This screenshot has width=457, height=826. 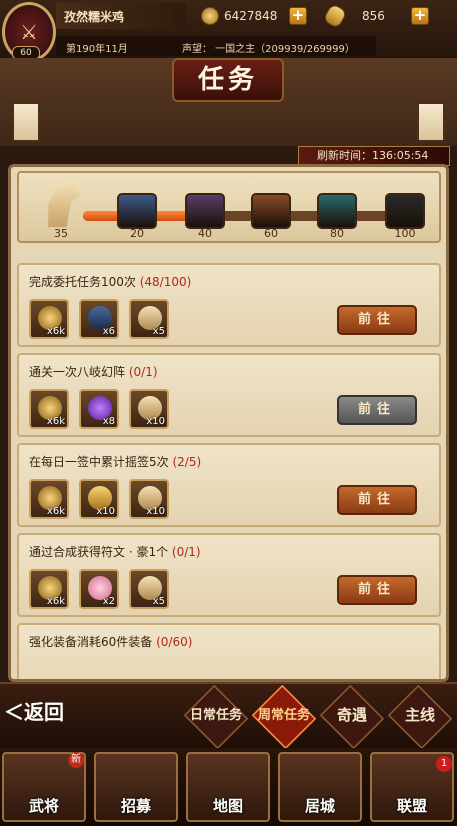 I want to click on task-title: 在每日一签中累计摇签5次 (2/5), so click(x=115, y=461).